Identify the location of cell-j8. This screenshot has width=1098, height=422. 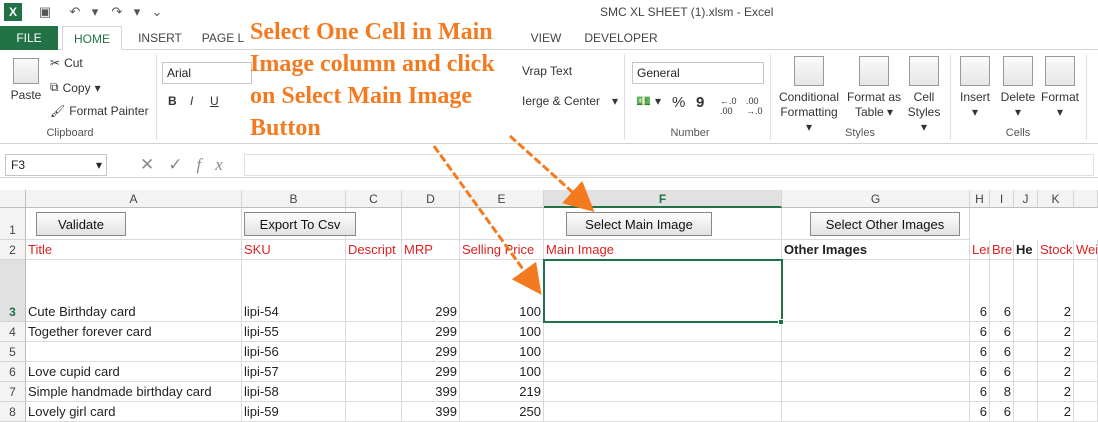
(1026, 412).